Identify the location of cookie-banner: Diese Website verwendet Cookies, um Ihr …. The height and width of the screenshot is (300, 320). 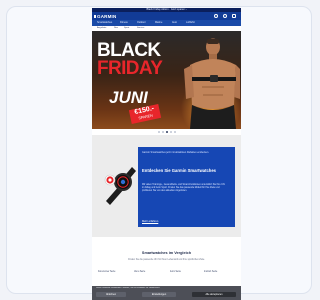
(166, 293).